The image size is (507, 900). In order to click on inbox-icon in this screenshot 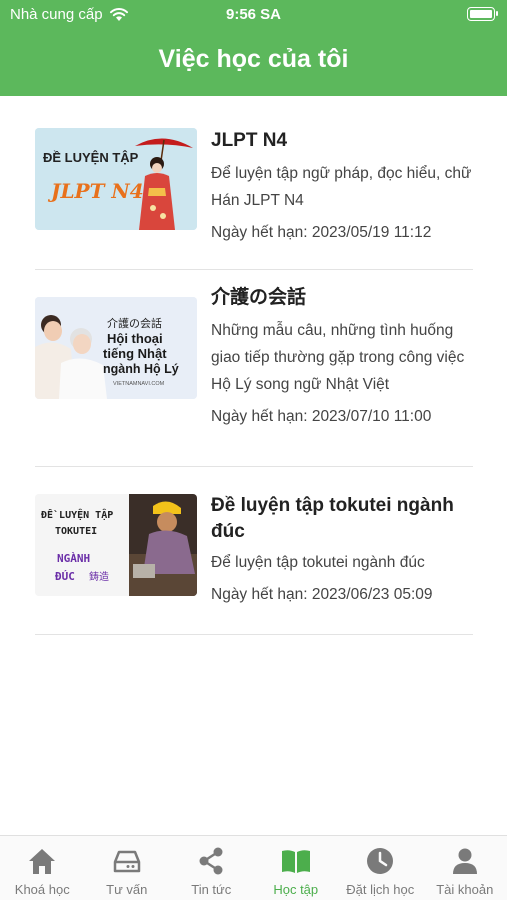, I will do `click(126, 861)`.